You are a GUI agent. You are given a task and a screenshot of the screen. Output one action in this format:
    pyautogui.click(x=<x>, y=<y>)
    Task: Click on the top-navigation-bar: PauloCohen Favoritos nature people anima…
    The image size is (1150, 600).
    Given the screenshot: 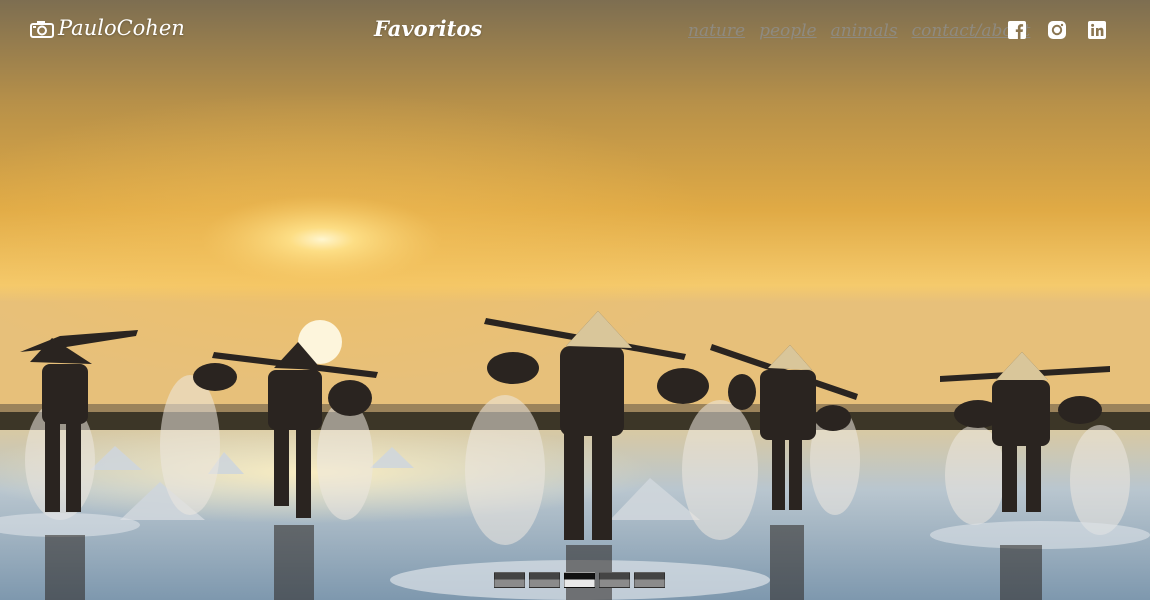 What is the action you would take?
    pyautogui.click(x=575, y=31)
    